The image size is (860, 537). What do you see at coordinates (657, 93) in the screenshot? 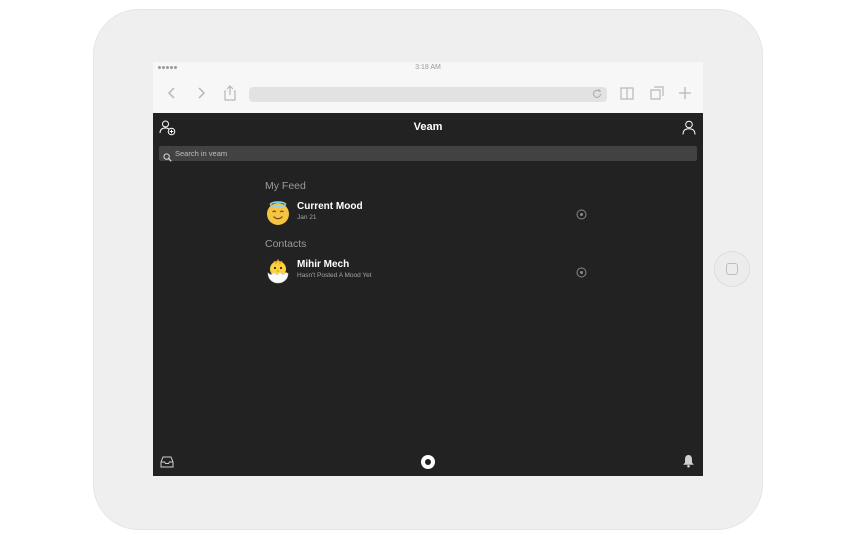
I see `tabs-icon` at bounding box center [657, 93].